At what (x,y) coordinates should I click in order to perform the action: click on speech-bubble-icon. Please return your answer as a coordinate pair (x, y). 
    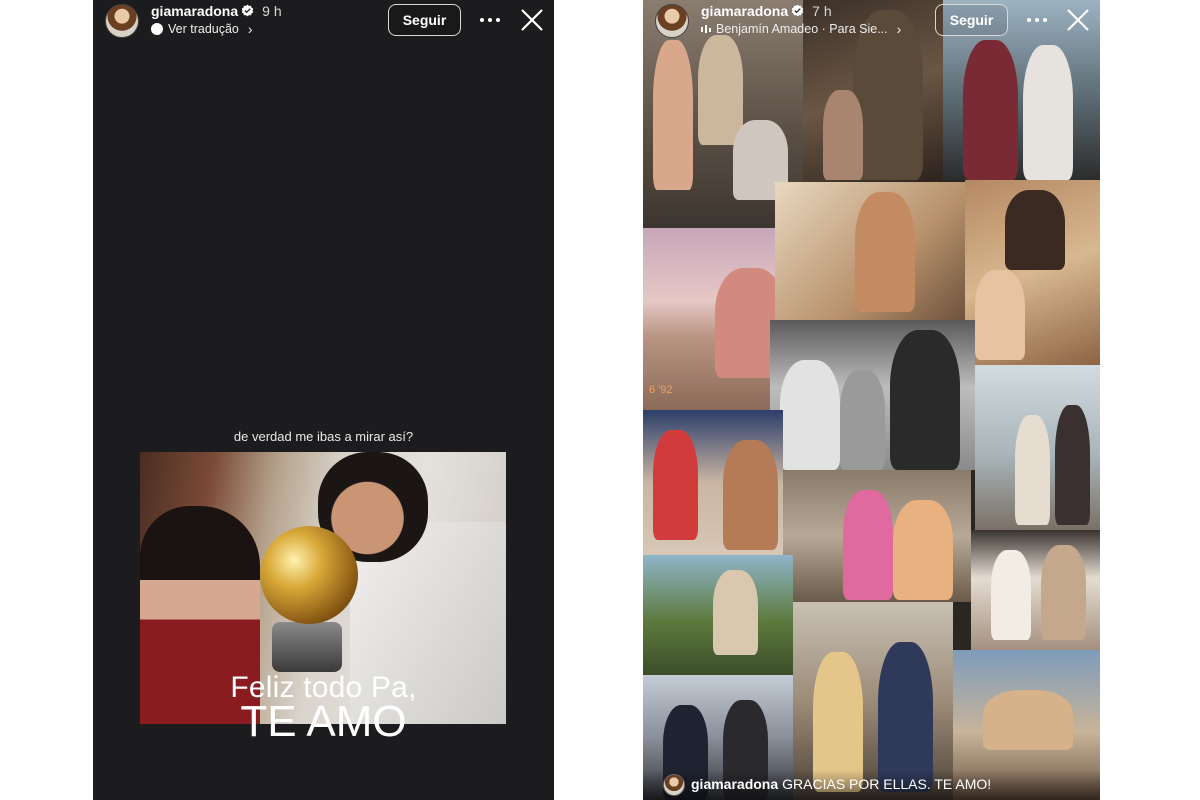
    Looking at the image, I should click on (157, 29).